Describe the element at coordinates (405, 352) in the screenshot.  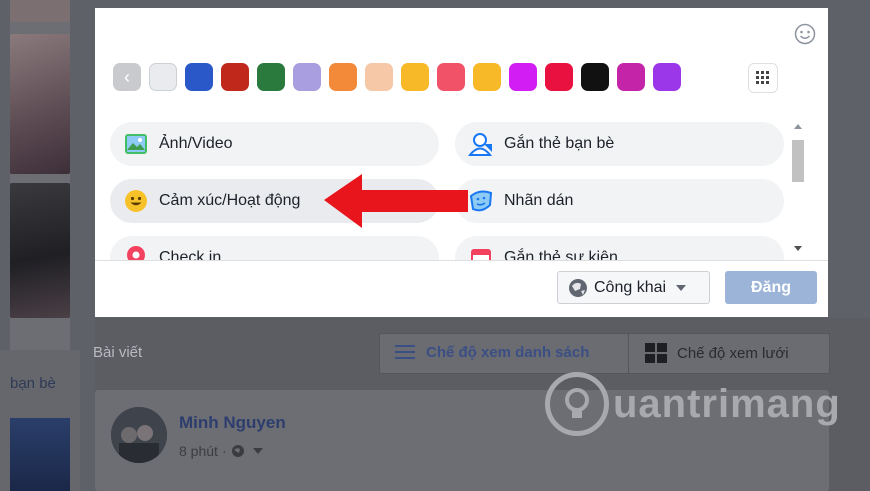
I see `list-icon` at that location.